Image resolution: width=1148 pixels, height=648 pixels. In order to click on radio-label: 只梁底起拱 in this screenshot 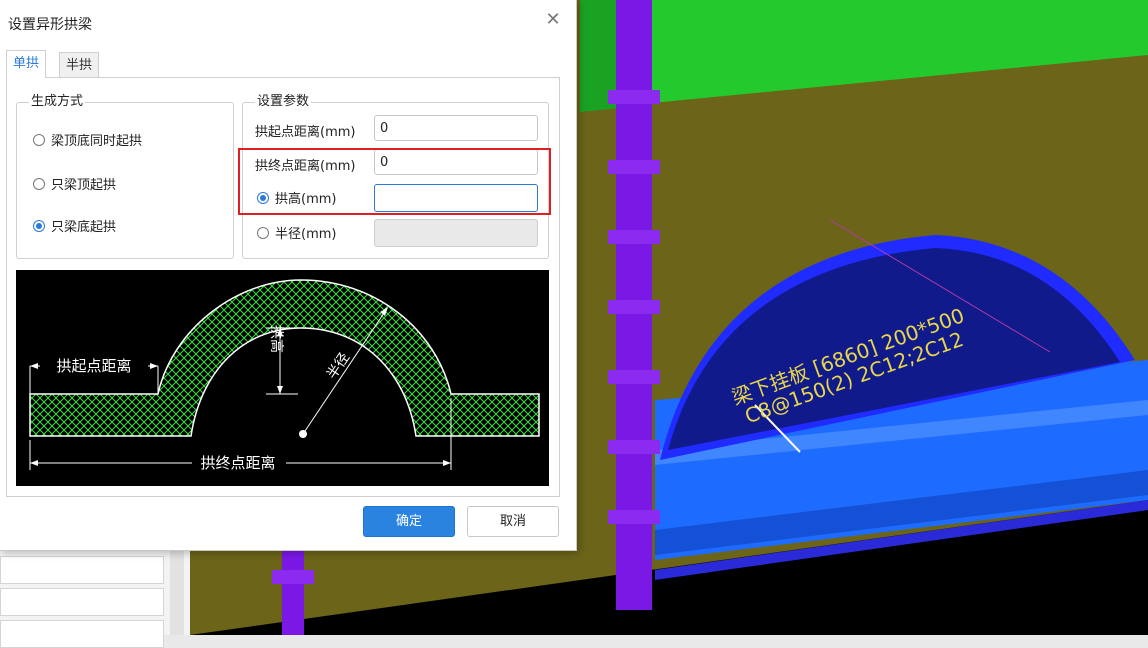, I will do `click(84, 227)`.